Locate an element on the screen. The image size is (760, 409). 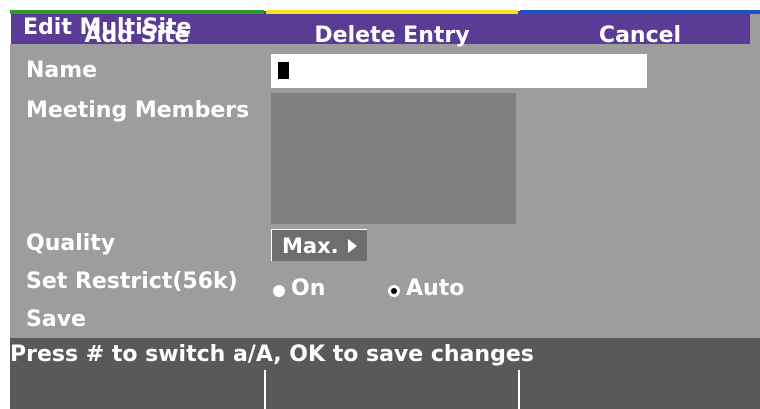
set-restrict-label: Set Restrict(56k) is located at coordinates (132, 281).